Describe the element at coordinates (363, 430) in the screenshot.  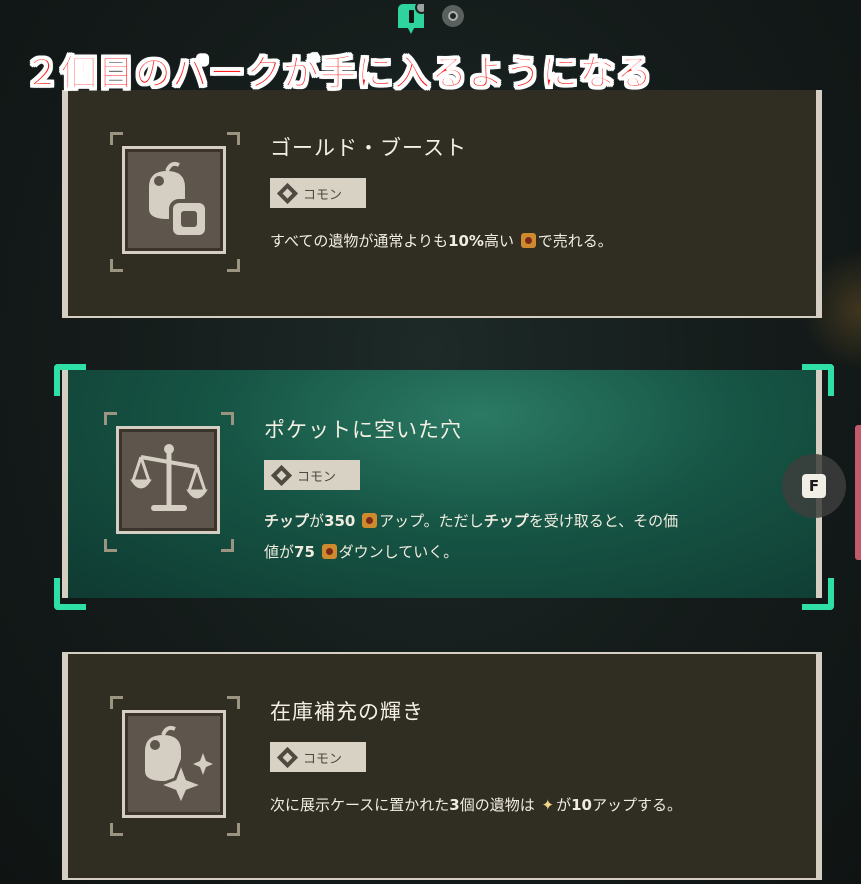
I see `perk-title: ポケットに空いた穴` at that location.